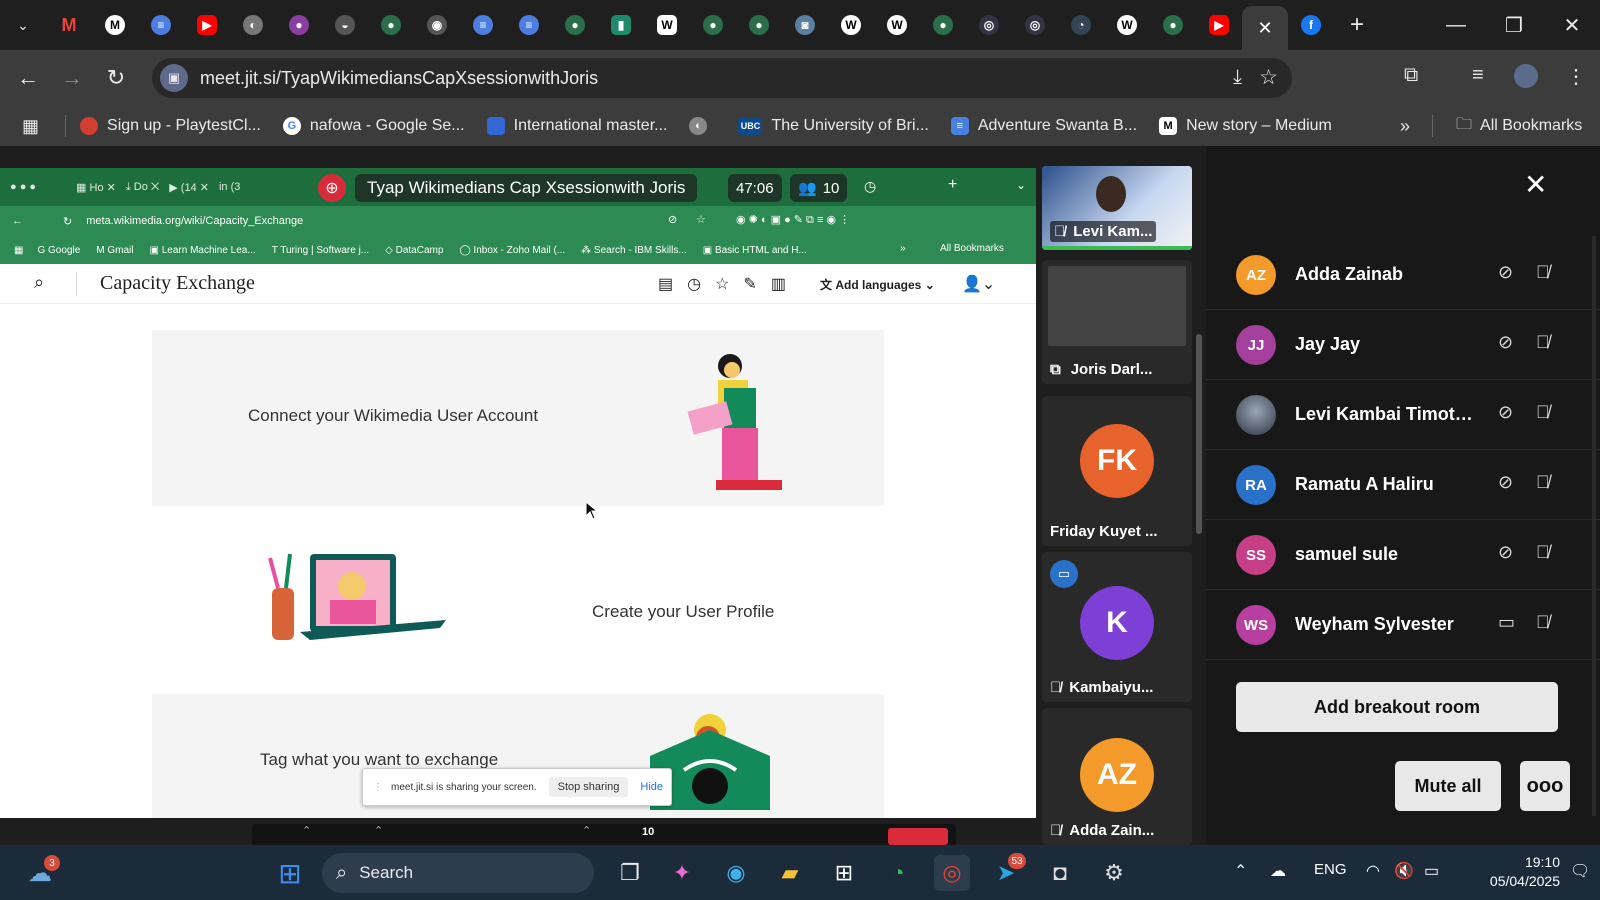 This screenshot has width=1600, height=900. What do you see at coordinates (1330, 869) in the screenshot?
I see `language-indicator: ENG` at bounding box center [1330, 869].